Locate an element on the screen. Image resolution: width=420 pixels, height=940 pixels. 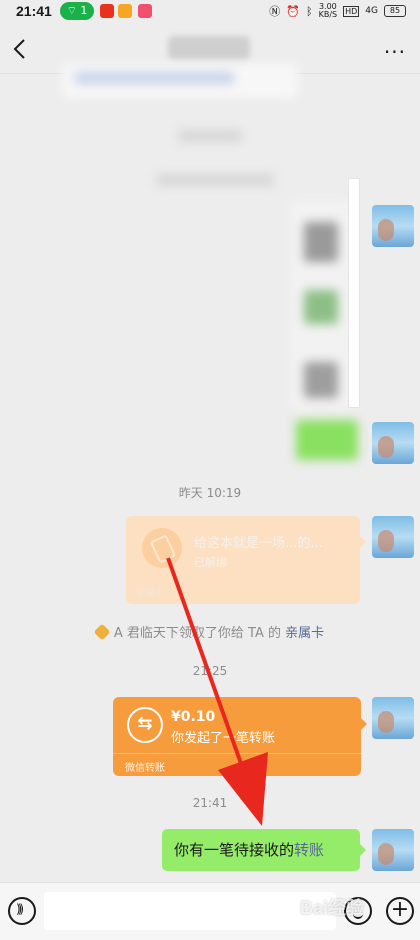
status-time: 21:41 is located at coordinates (34, 11).